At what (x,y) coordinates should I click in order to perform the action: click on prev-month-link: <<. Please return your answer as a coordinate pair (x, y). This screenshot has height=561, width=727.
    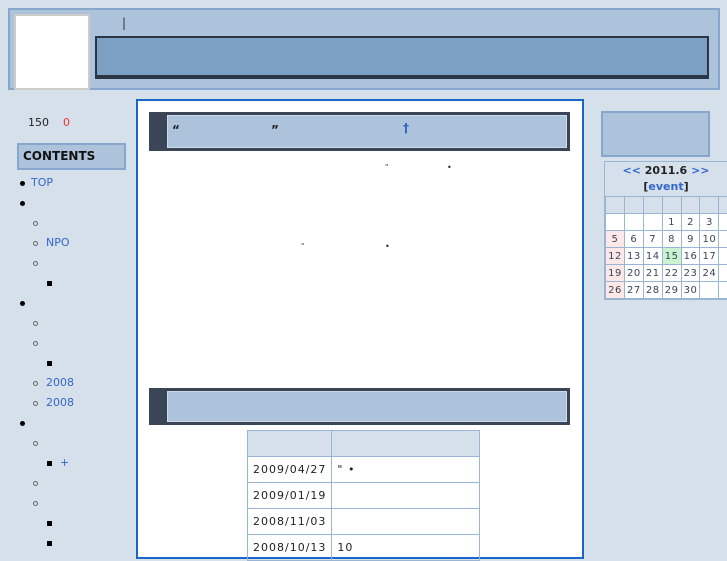
    Looking at the image, I should click on (631, 170).